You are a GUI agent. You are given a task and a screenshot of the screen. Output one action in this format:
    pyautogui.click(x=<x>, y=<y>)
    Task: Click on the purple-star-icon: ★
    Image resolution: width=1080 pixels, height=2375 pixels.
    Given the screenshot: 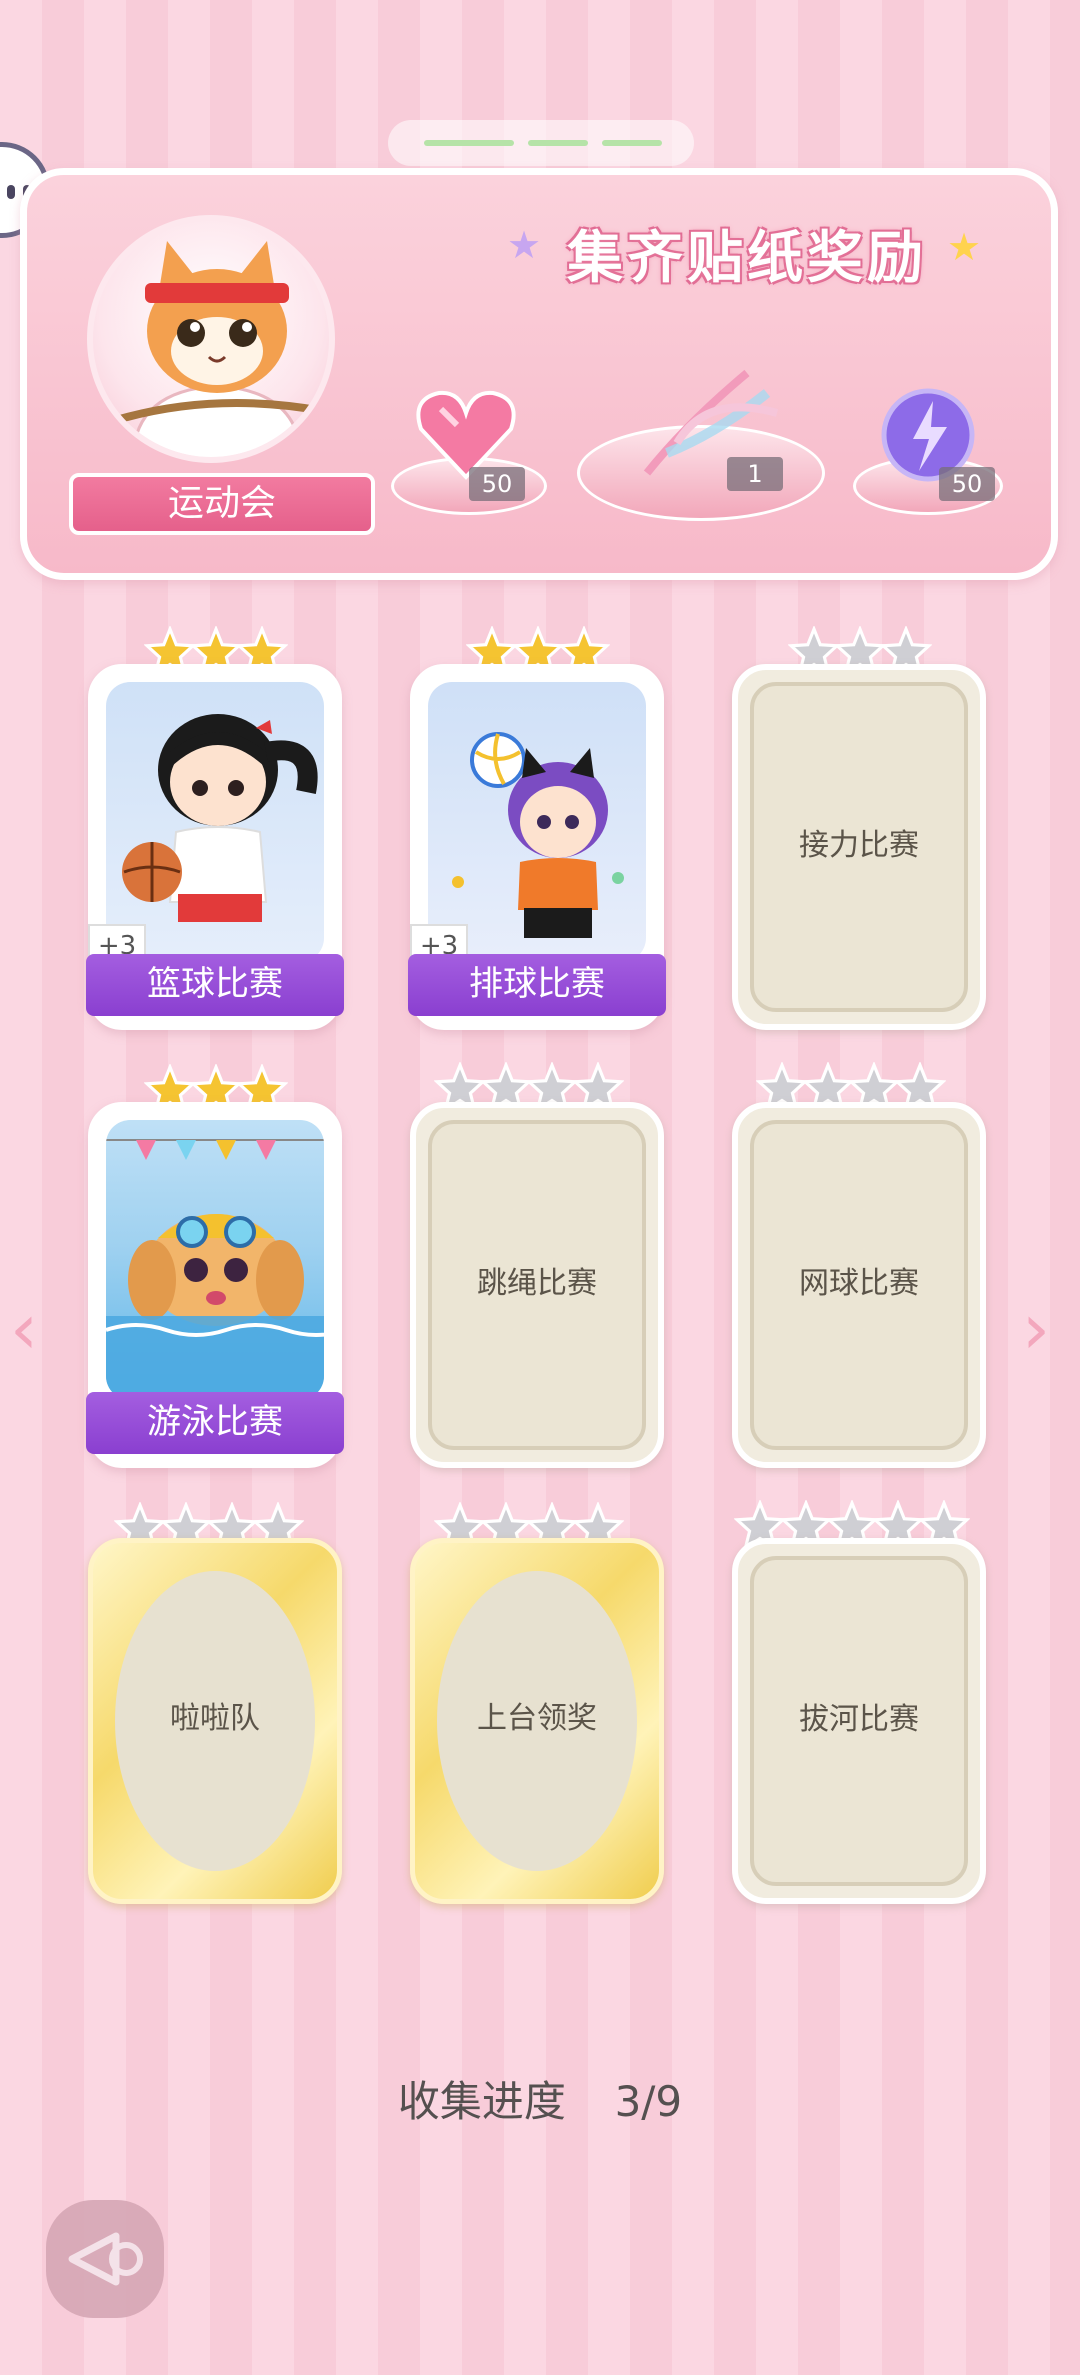 What is the action you would take?
    pyautogui.click(x=524, y=245)
    